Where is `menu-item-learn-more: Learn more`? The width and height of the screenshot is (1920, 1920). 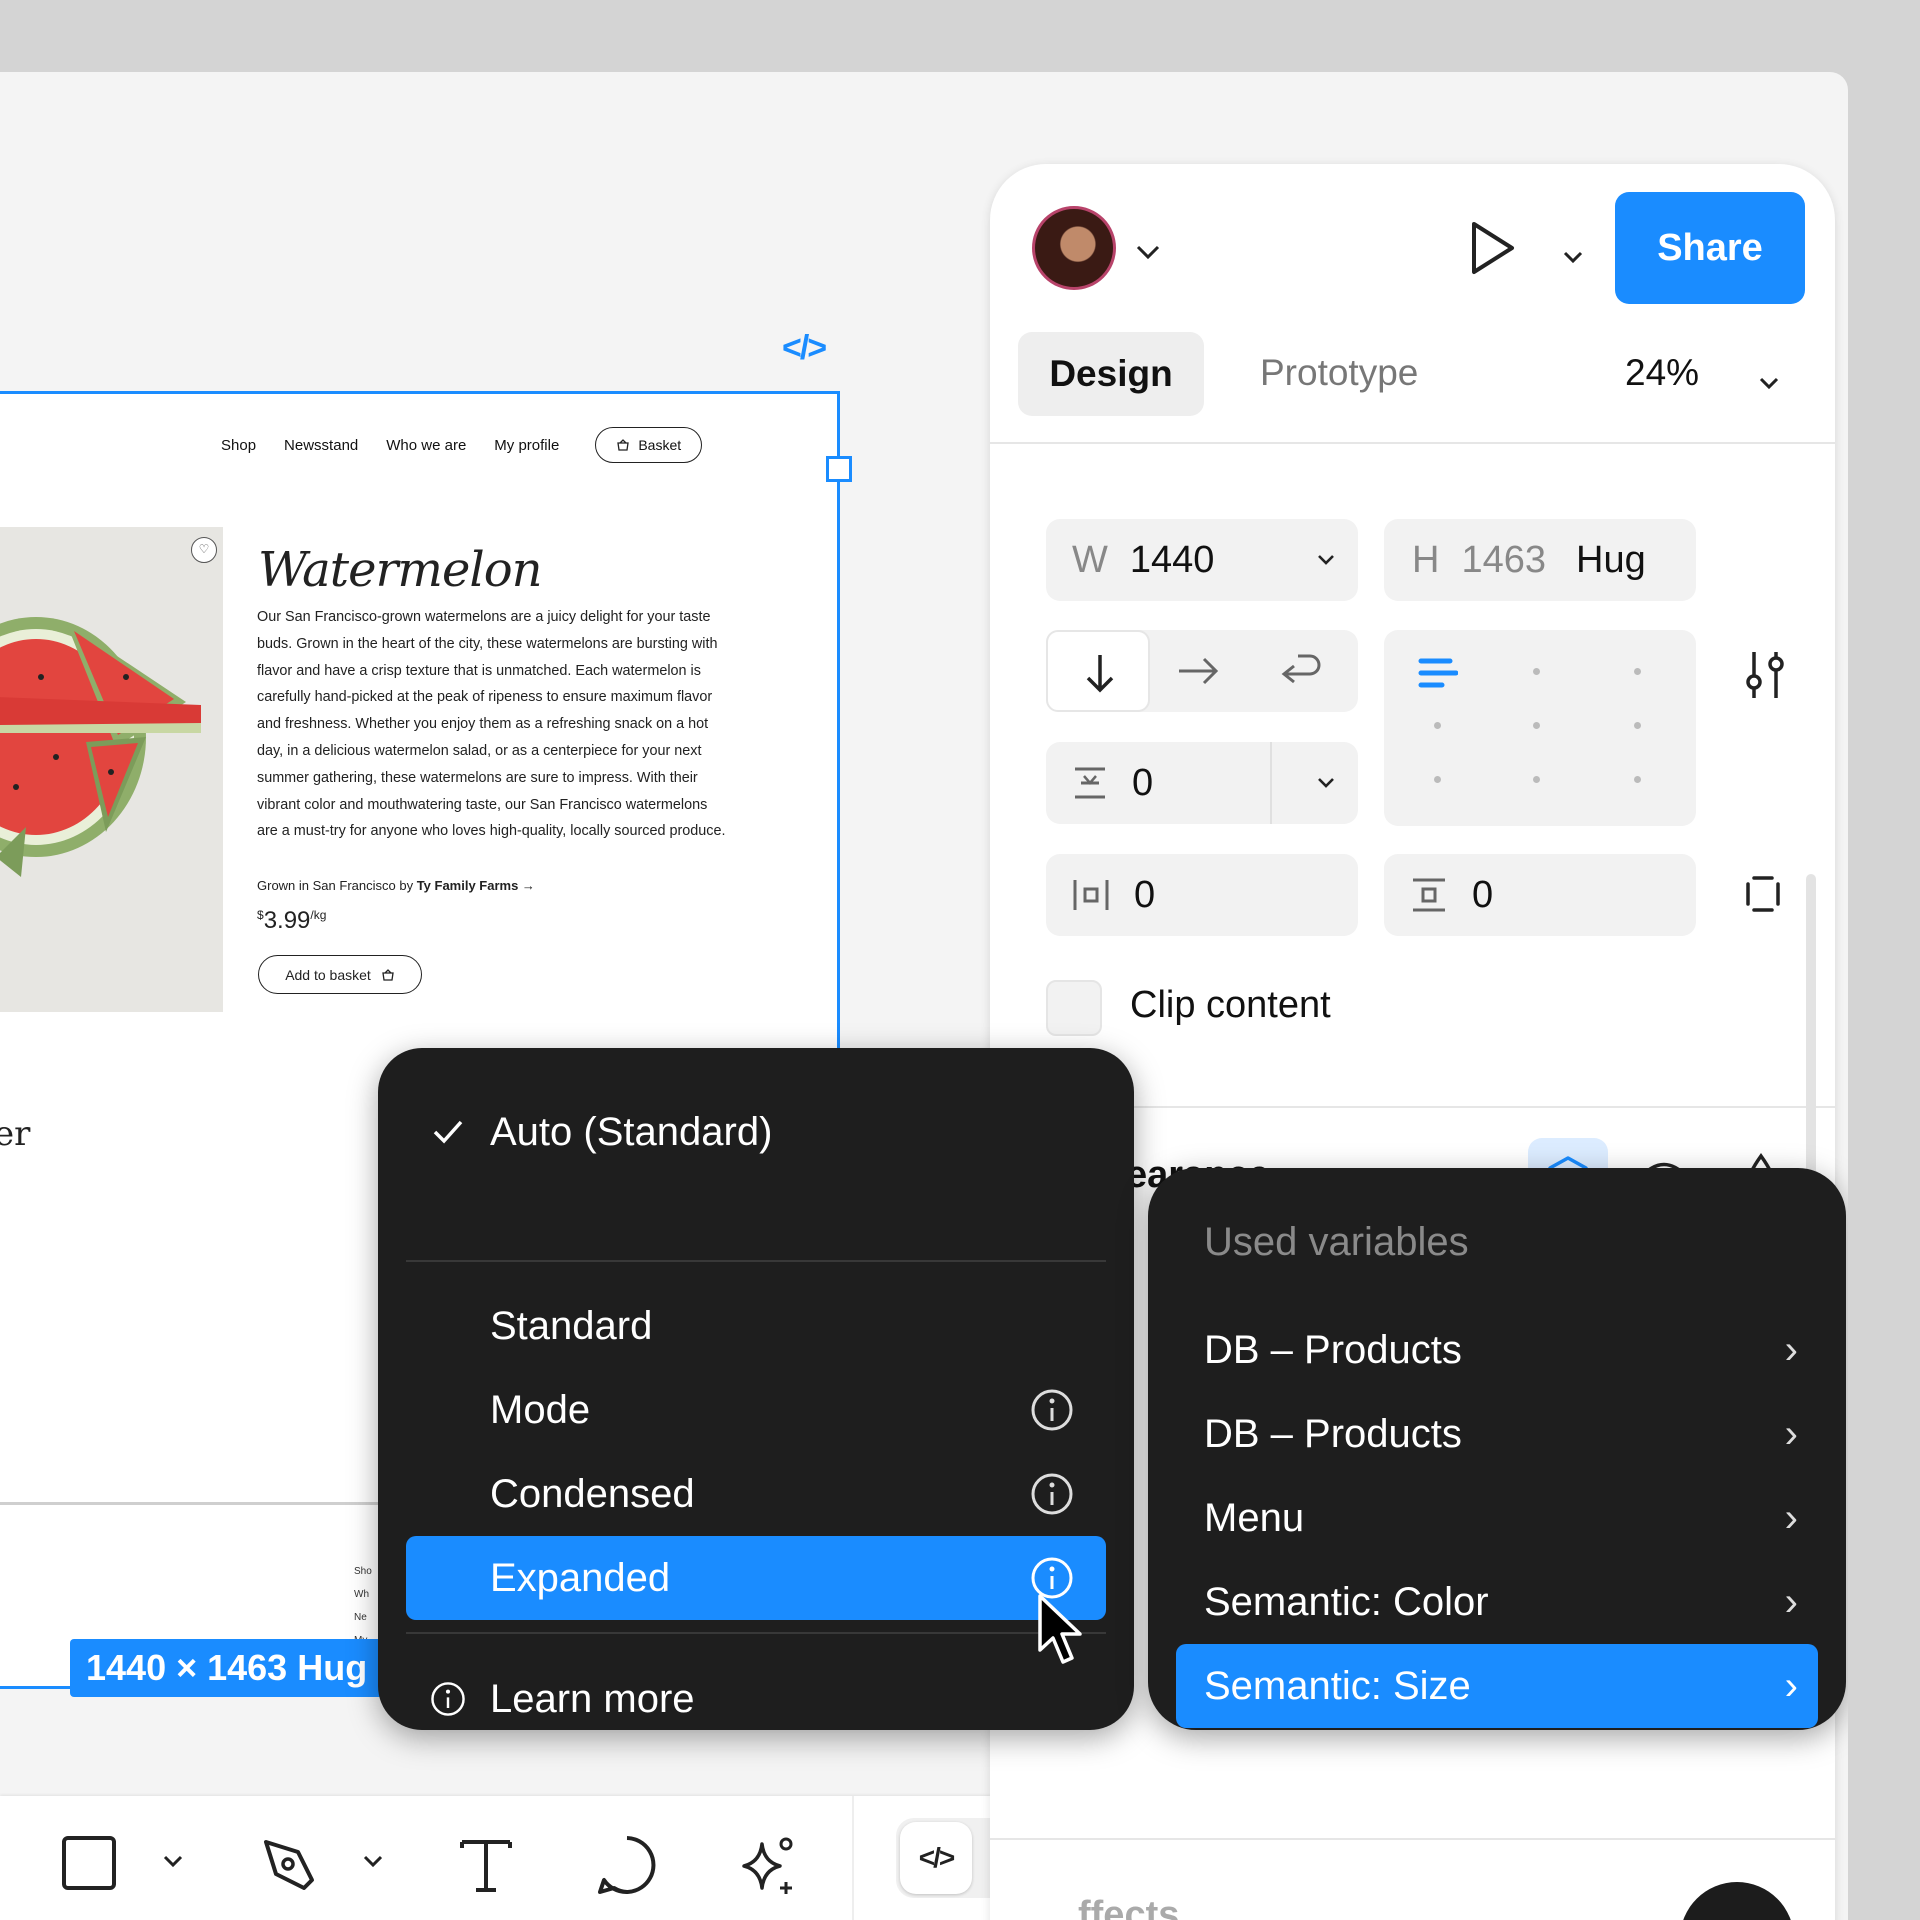 menu-item-learn-more: Learn more is located at coordinates (756, 1699).